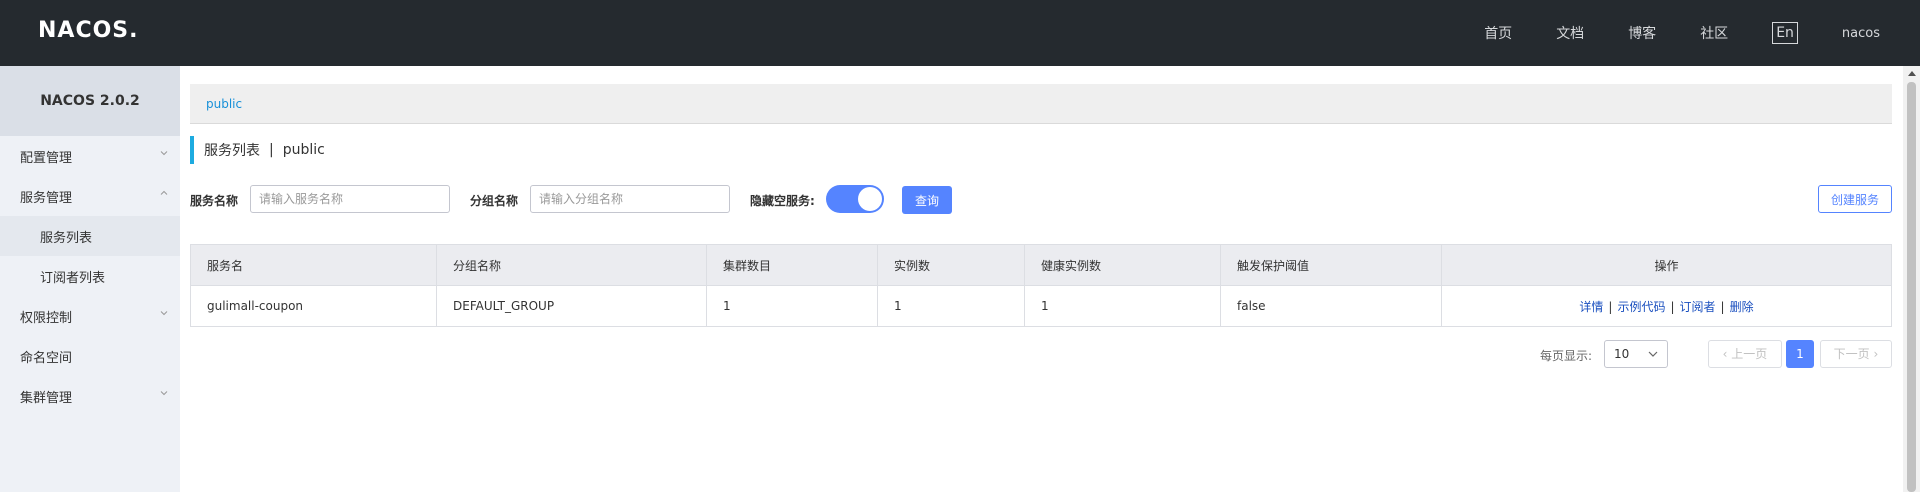 The width and height of the screenshot is (1920, 492). I want to click on language-toggle: En, so click(1785, 33).